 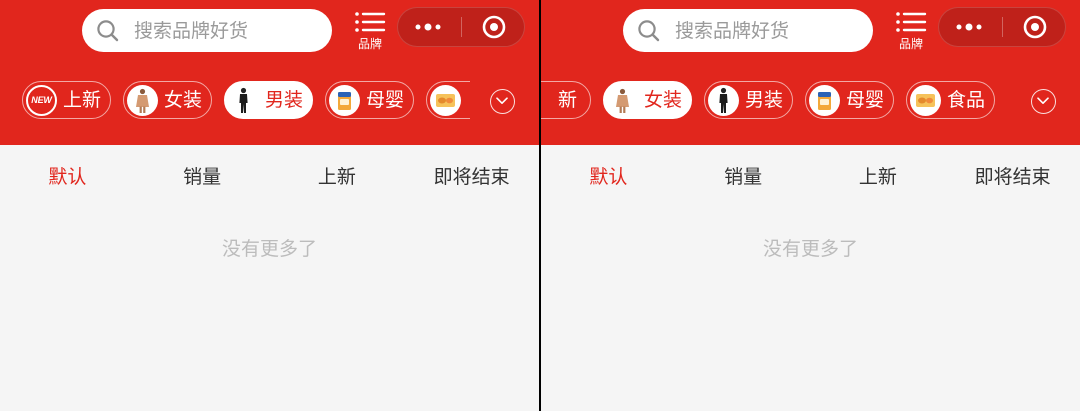 I want to click on category-chip-label: 新, so click(x=567, y=100).